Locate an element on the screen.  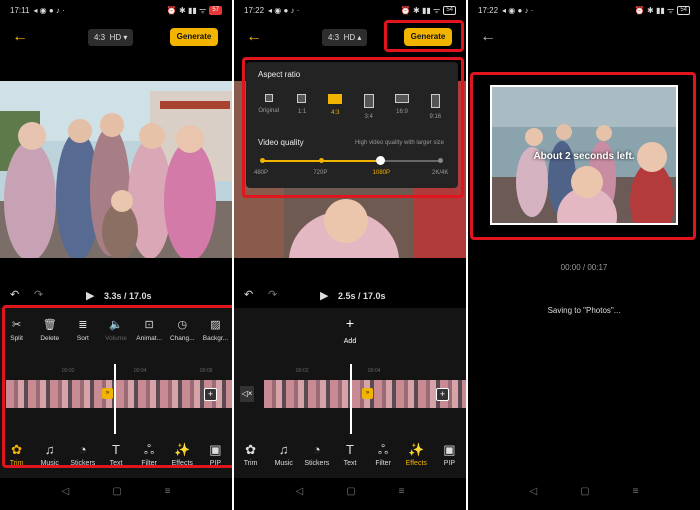
ratio-quality-button: 4:3 HD ▾ is located at coordinates (111, 37).